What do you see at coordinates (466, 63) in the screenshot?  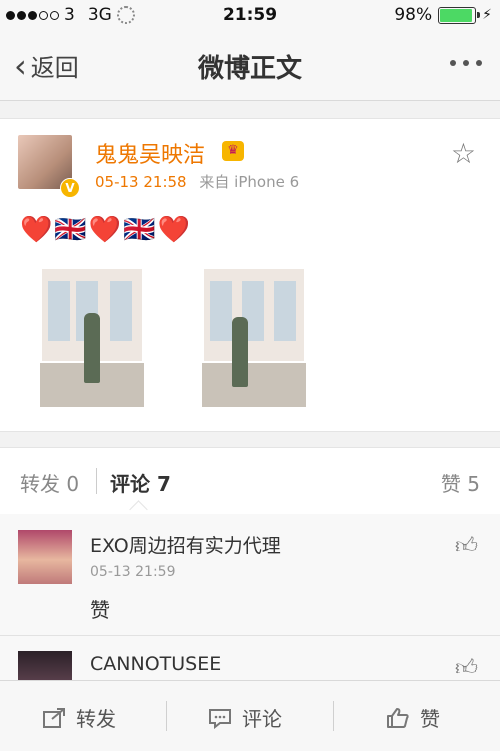 I see `more-options-icon` at bounding box center [466, 63].